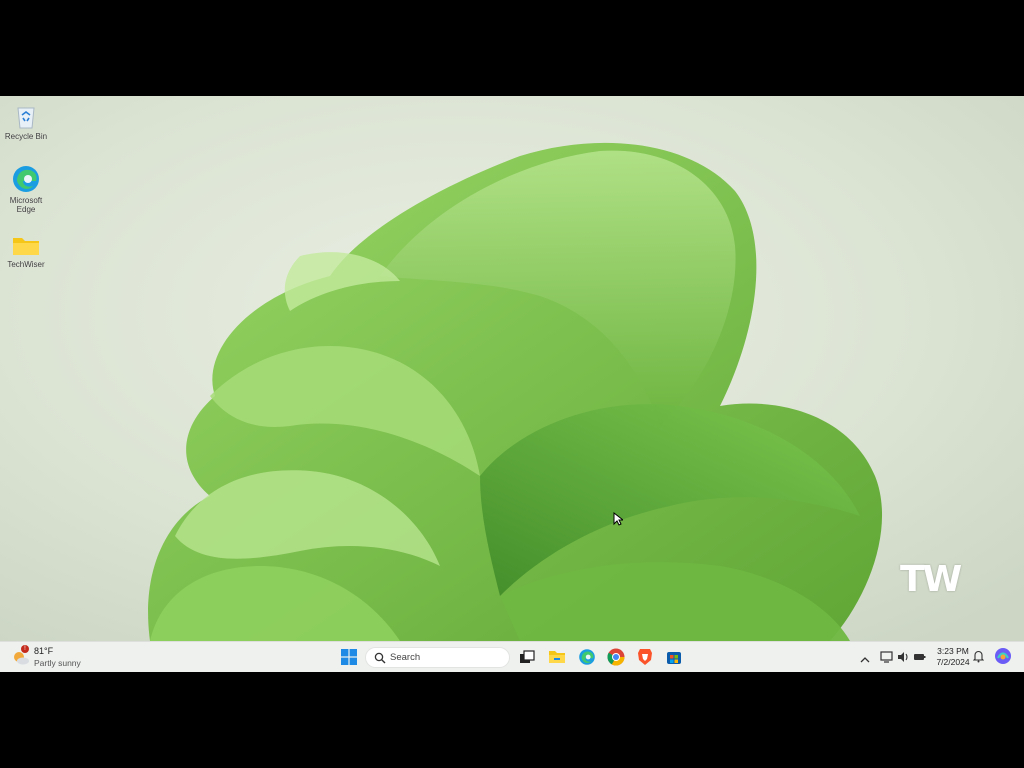 The image size is (1024, 768). I want to click on battery-icon, so click(920, 657).